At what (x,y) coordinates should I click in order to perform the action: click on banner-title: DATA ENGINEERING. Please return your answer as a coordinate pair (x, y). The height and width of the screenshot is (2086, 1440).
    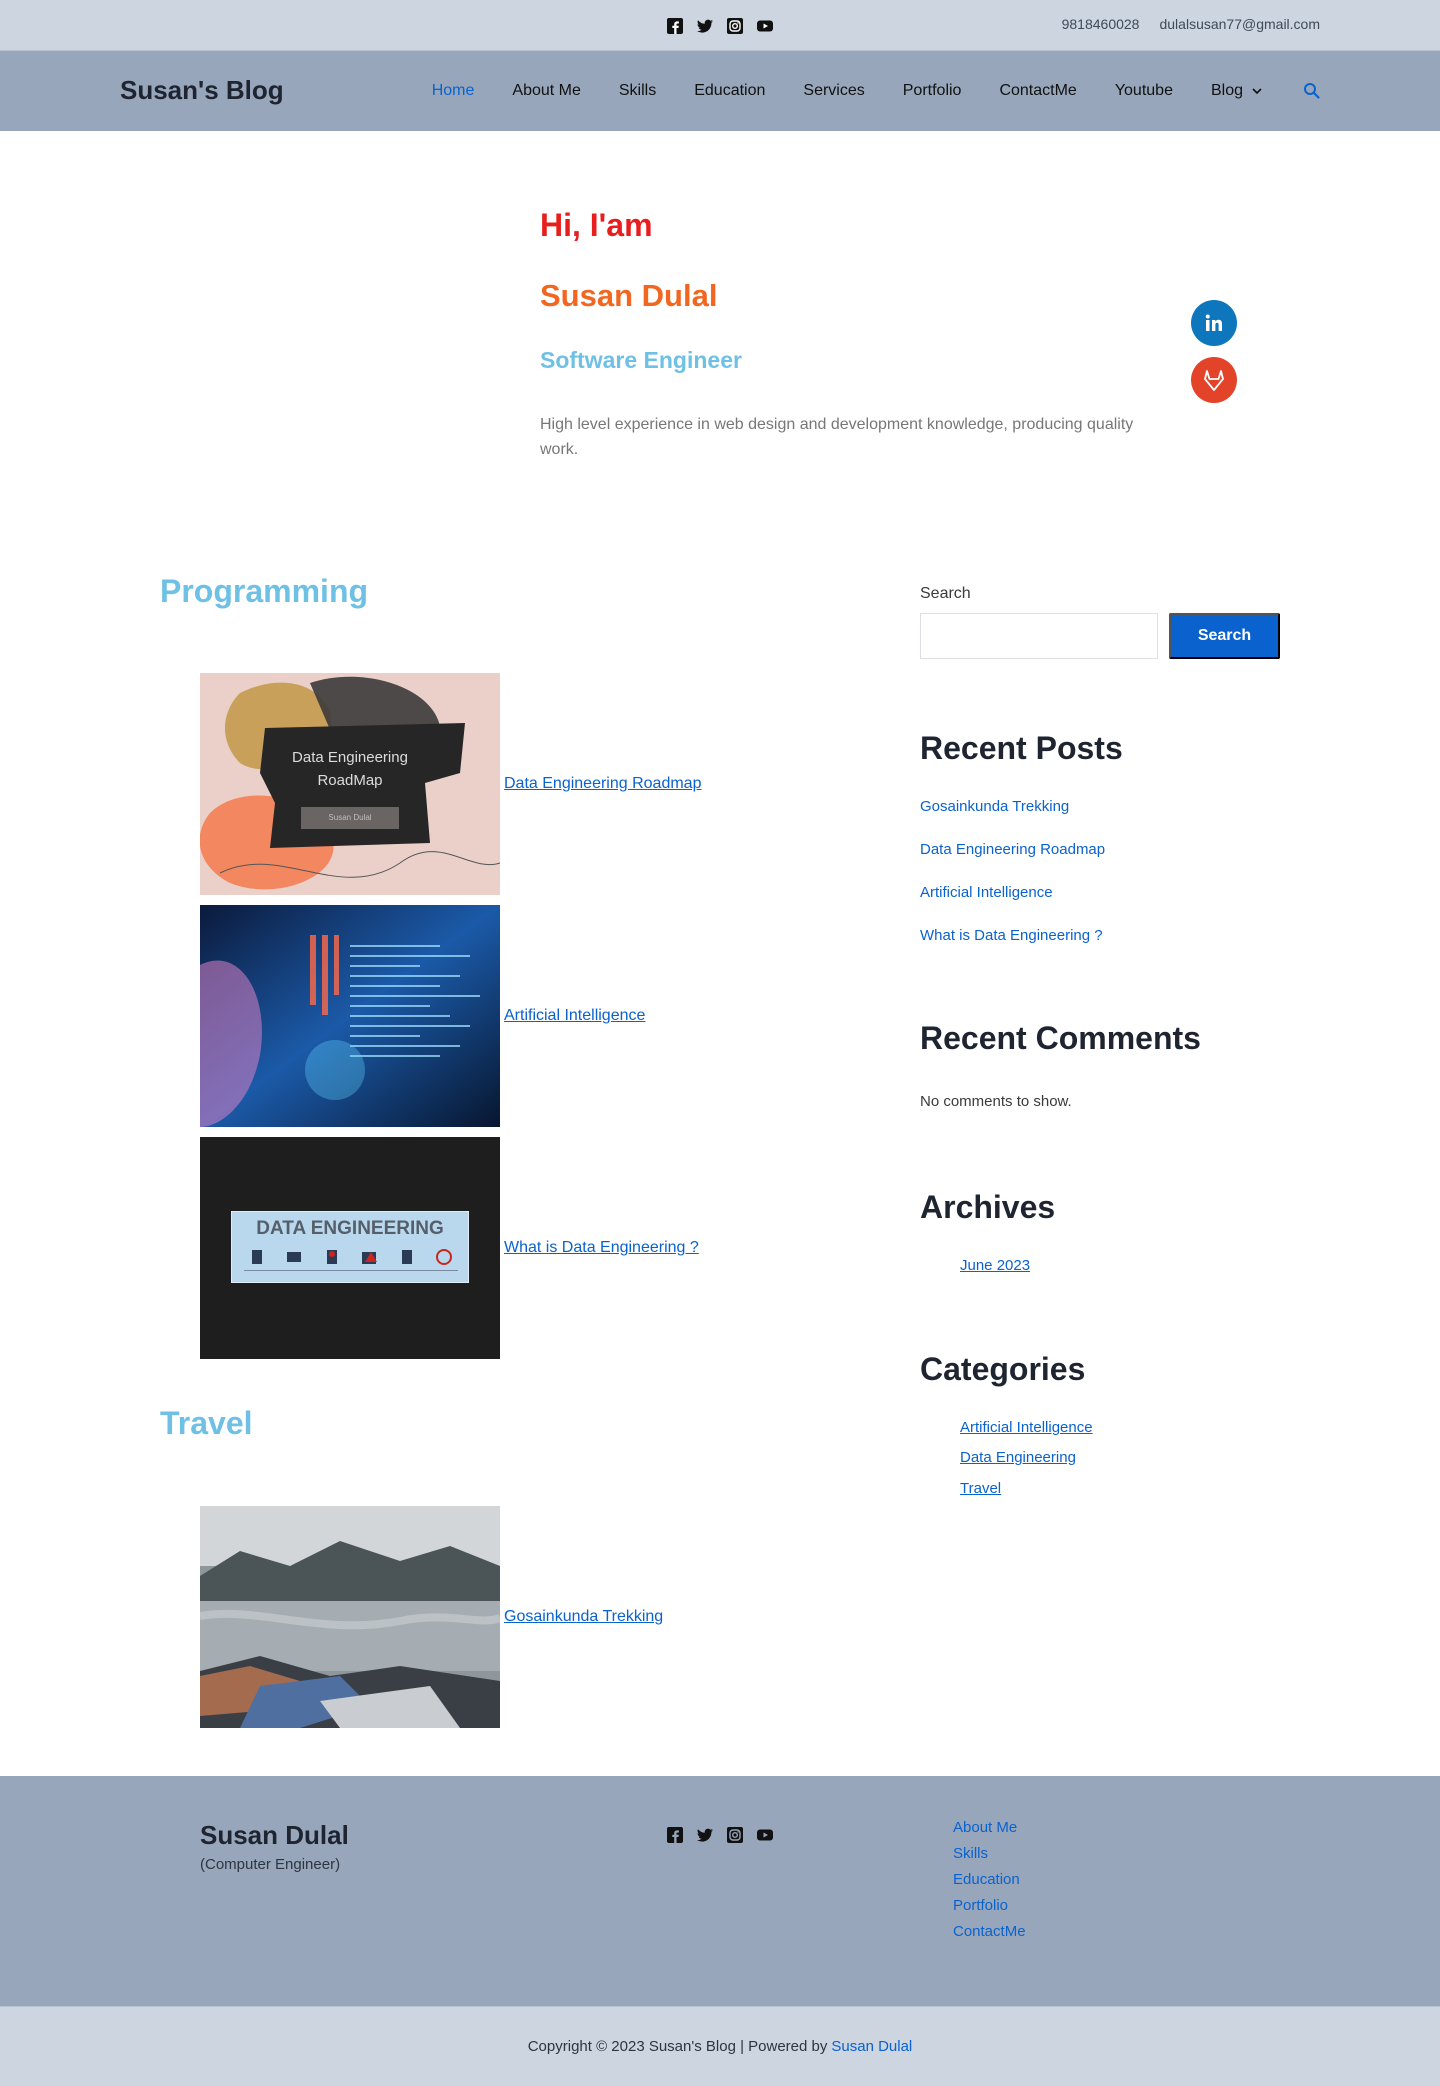
    Looking at the image, I should click on (350, 1228).